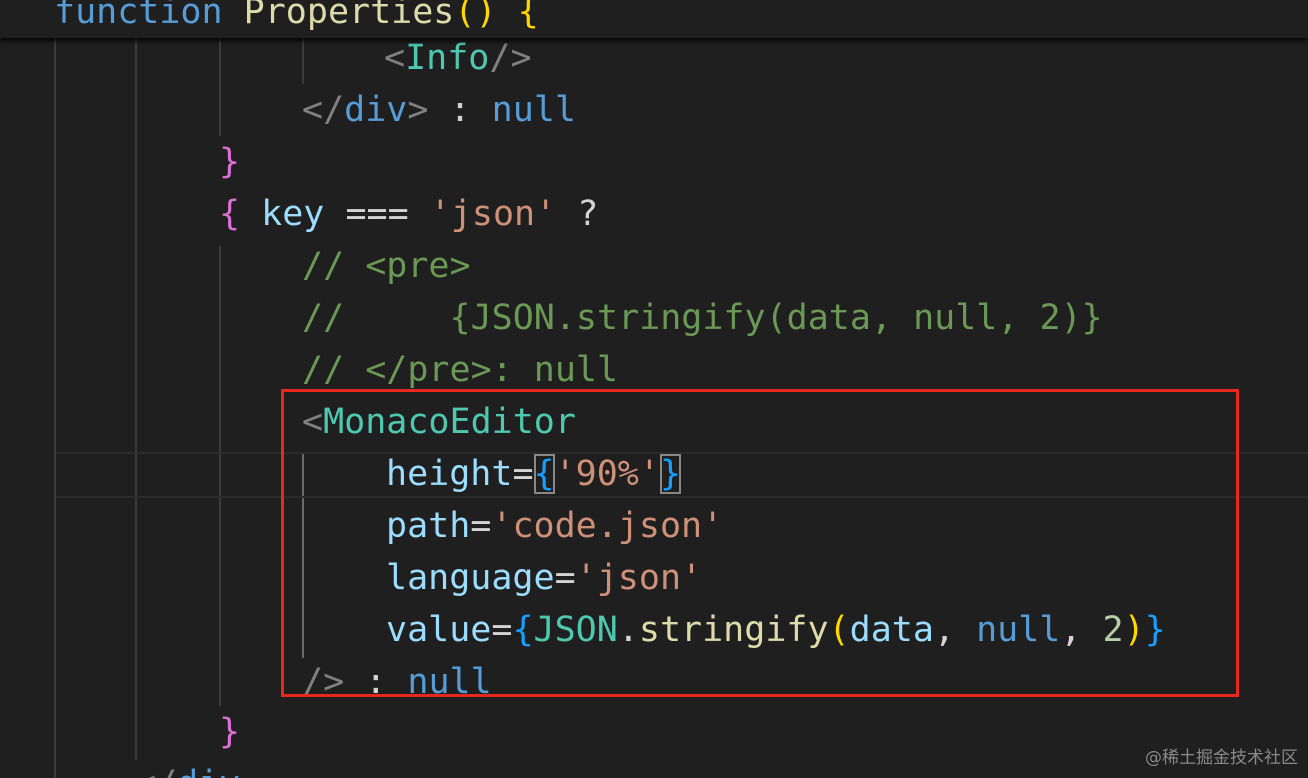 This screenshot has width=1308, height=778. What do you see at coordinates (493, 214) in the screenshot?
I see `token-string: 'json'` at bounding box center [493, 214].